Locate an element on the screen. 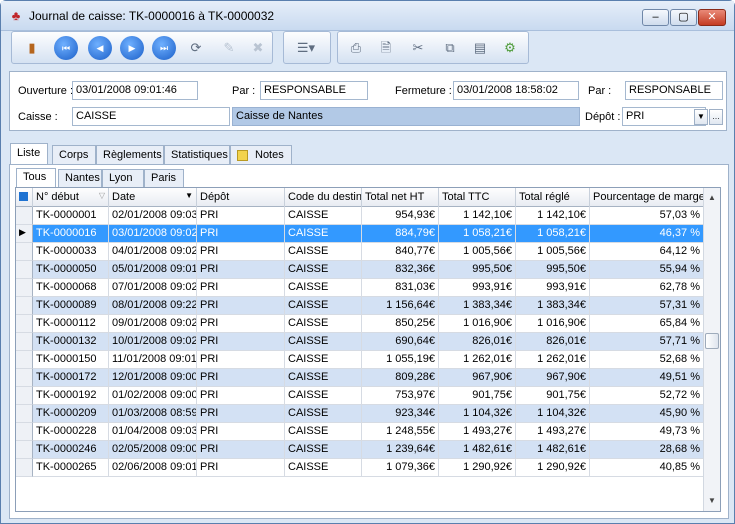 This screenshot has width=735, height=524. table-cell: 03/01/2008 09:02 is located at coordinates (153, 234).